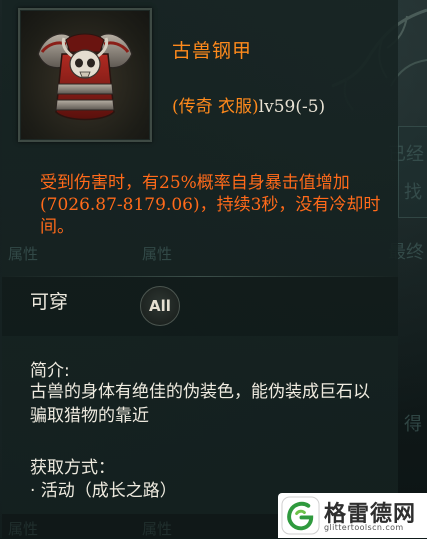 The image size is (427, 539). Describe the element at coordinates (300, 515) in the screenshot. I see `watermark-logo-icon` at that location.